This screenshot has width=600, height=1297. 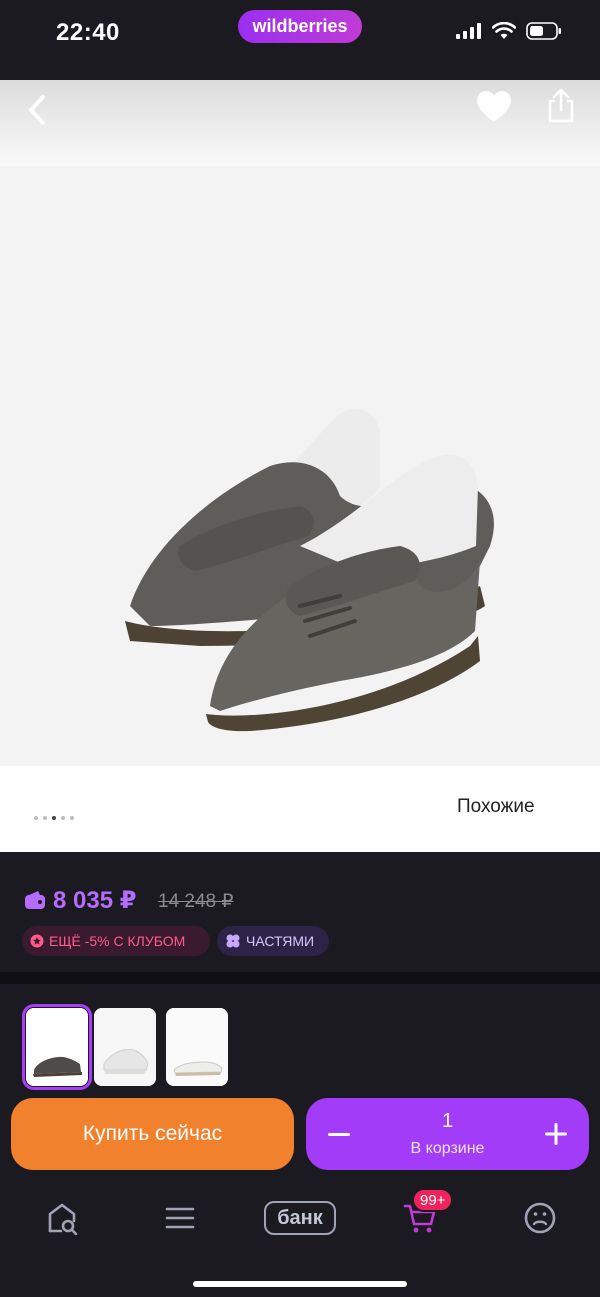 I want to click on color-variant-white, so click(x=125, y=1047).